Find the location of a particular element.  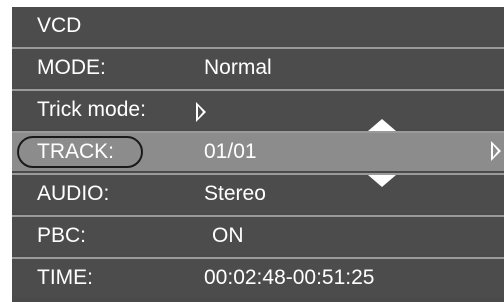

time-value: 00:02:48-00:51:25 is located at coordinates (289, 277).